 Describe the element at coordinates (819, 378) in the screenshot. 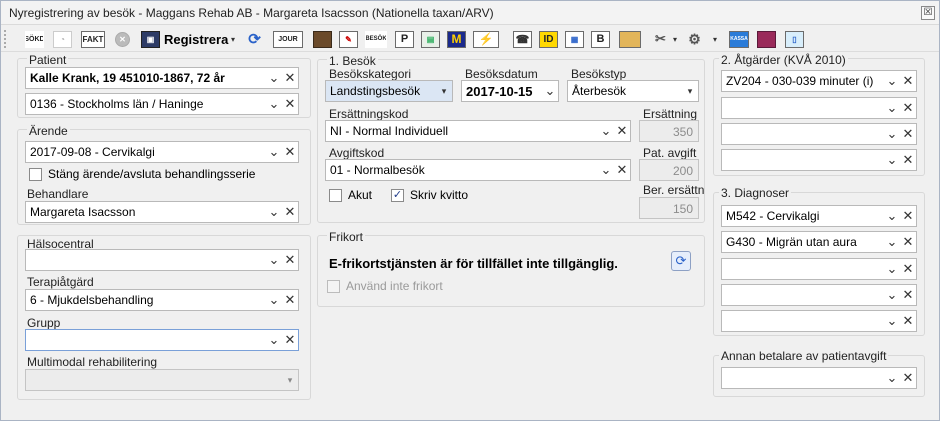

I see `annan-betalare-combo: ⌄ ✕` at that location.